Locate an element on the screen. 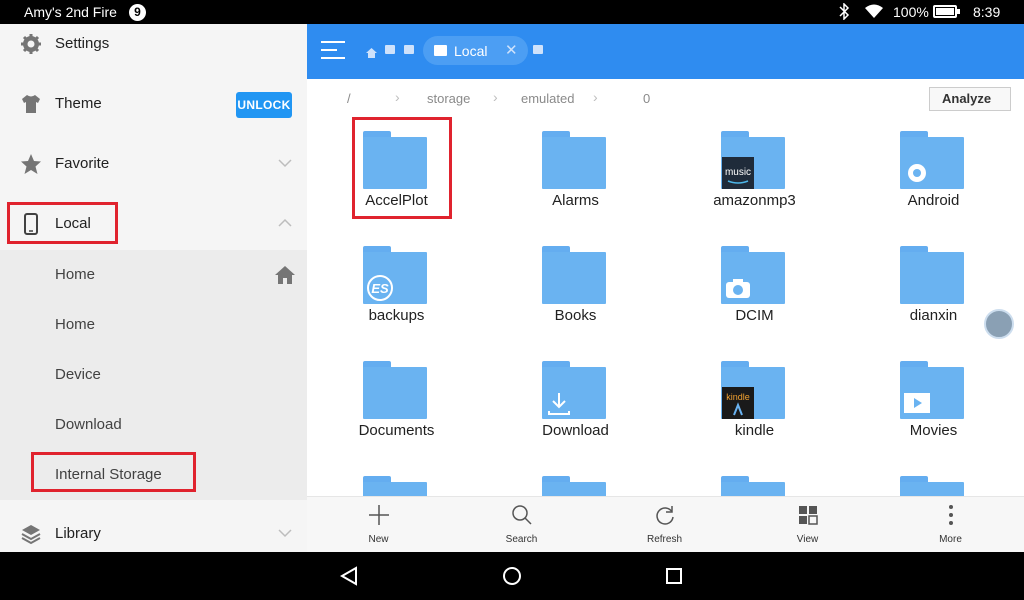 The height and width of the screenshot is (600, 1024). bluetooth-icon is located at coordinates (844, 11).